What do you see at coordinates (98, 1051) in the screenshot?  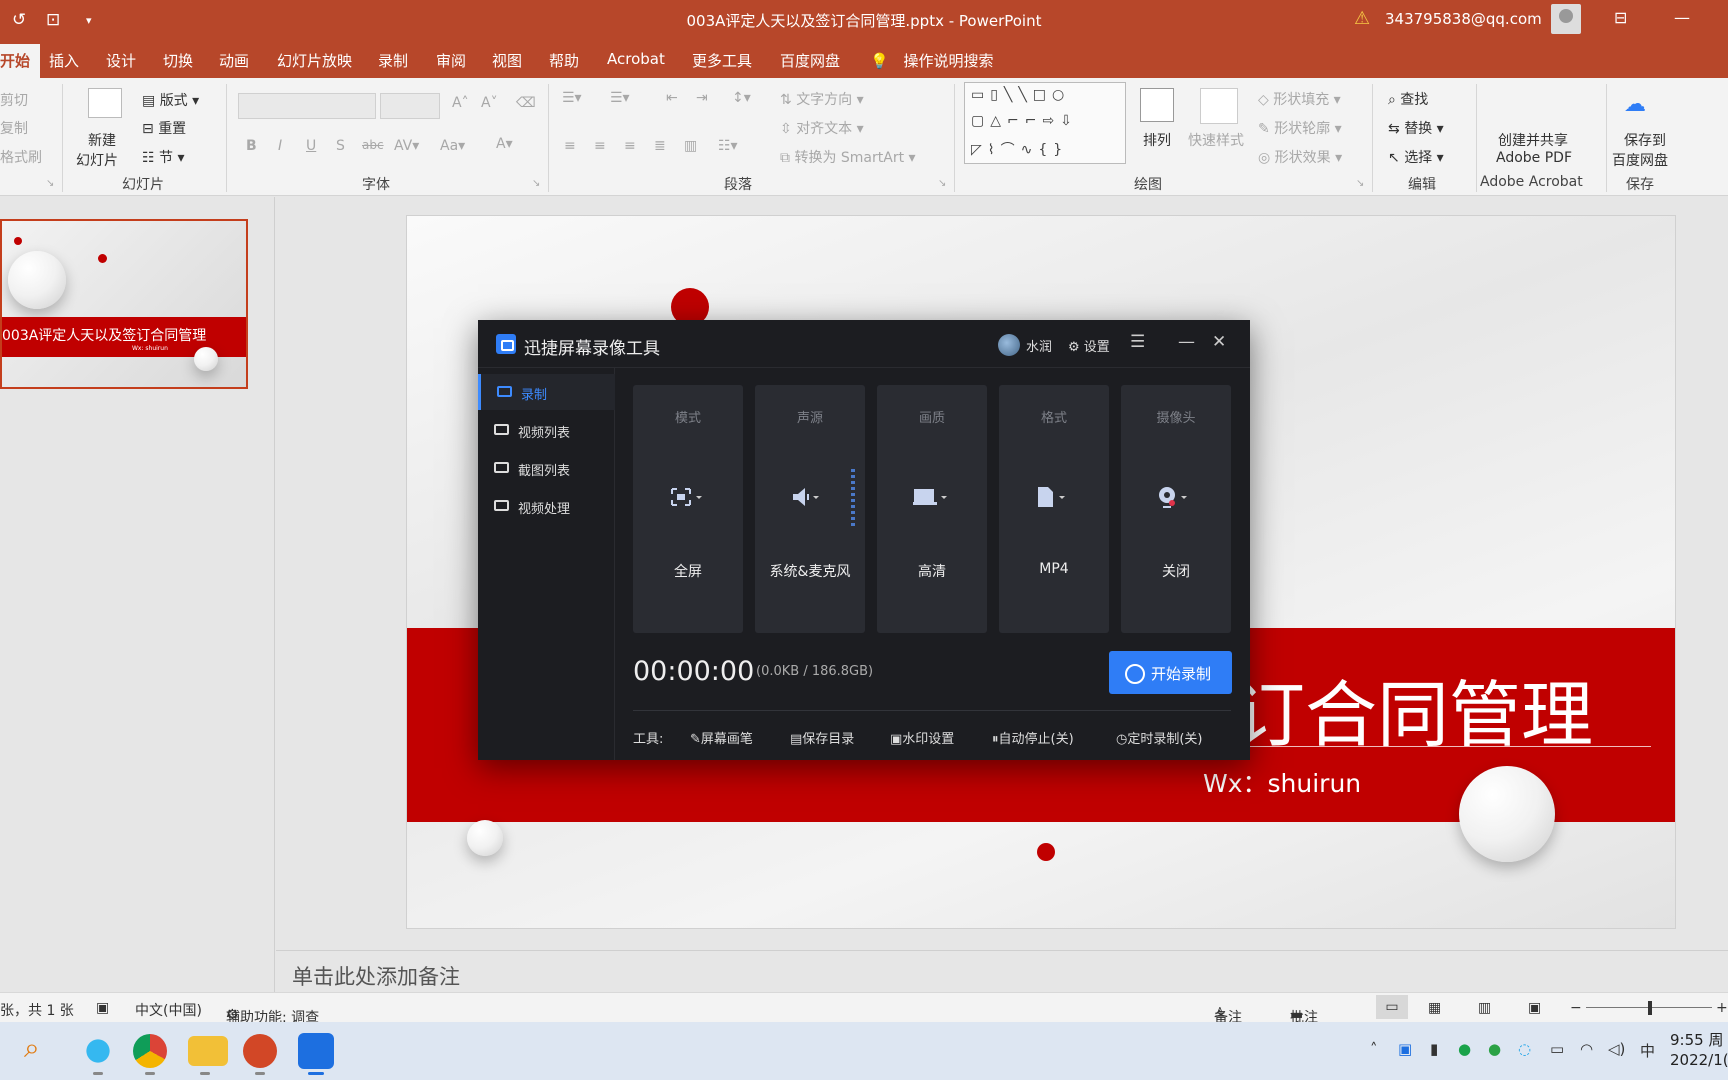 I see `qq-browser-icon` at bounding box center [98, 1051].